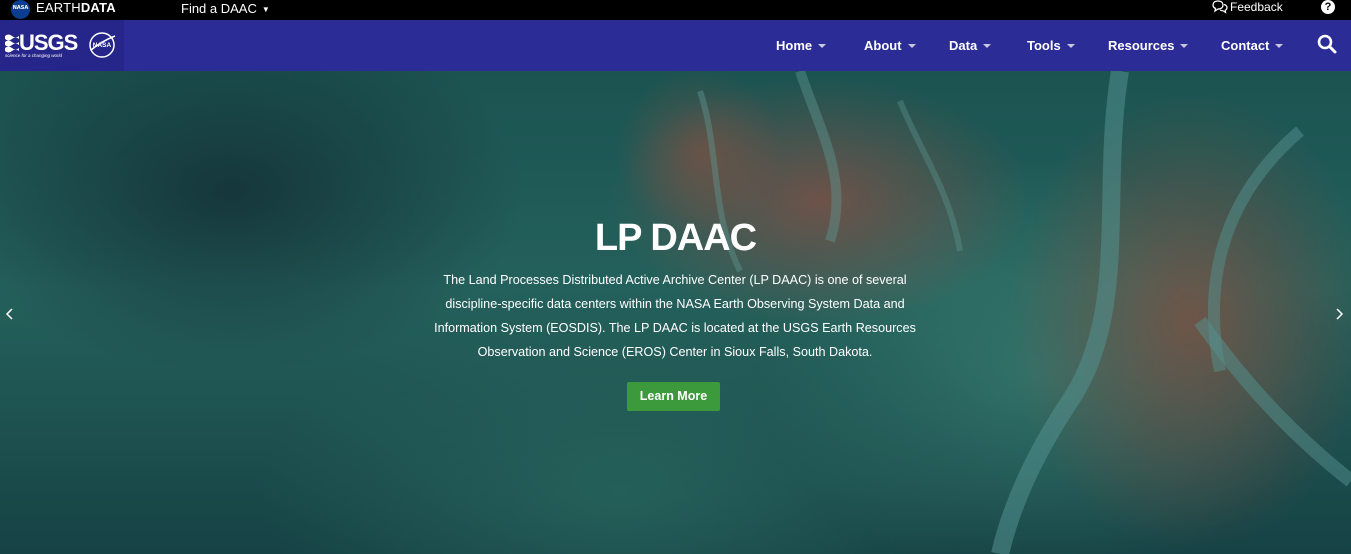  Describe the element at coordinates (883, 45) in the screenshot. I see `nav-about-label: About` at that location.